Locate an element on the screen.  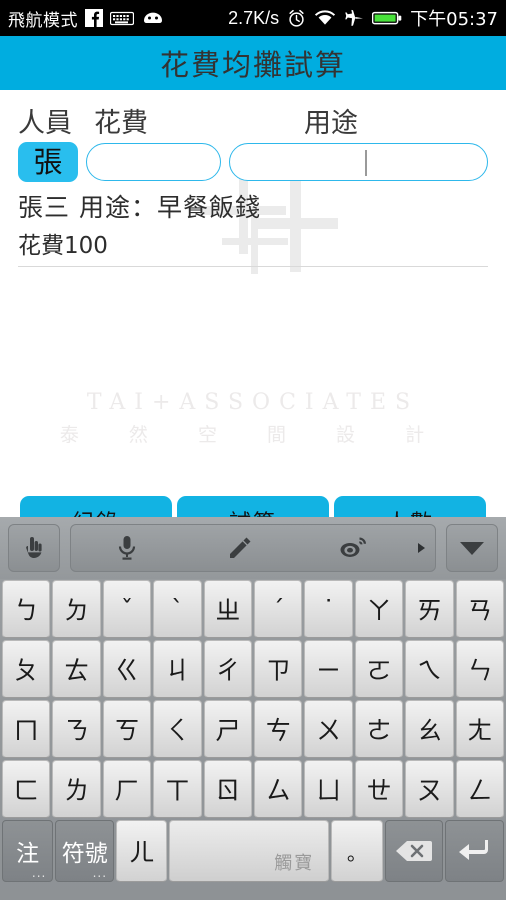
page-title: 花費均攤試算 is located at coordinates (252, 65).